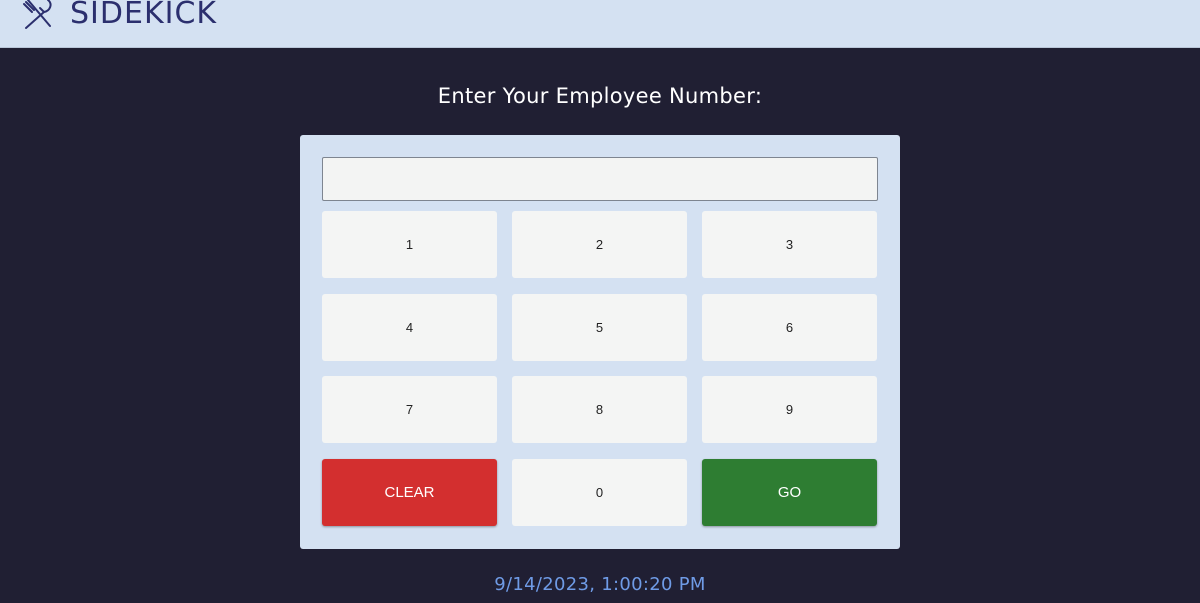 The image size is (1200, 603). Describe the element at coordinates (144, 15) in the screenshot. I see `app-name: SIDEKICK` at that location.